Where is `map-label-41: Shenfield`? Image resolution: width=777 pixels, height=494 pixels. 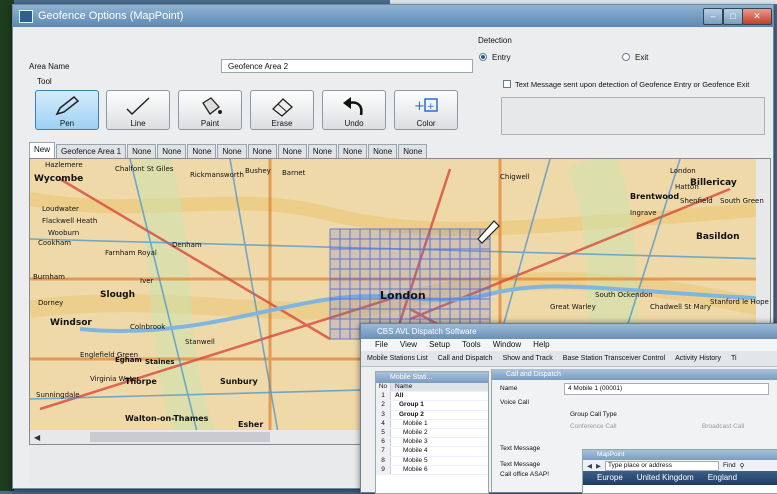 map-label-41: Shenfield is located at coordinates (696, 201).